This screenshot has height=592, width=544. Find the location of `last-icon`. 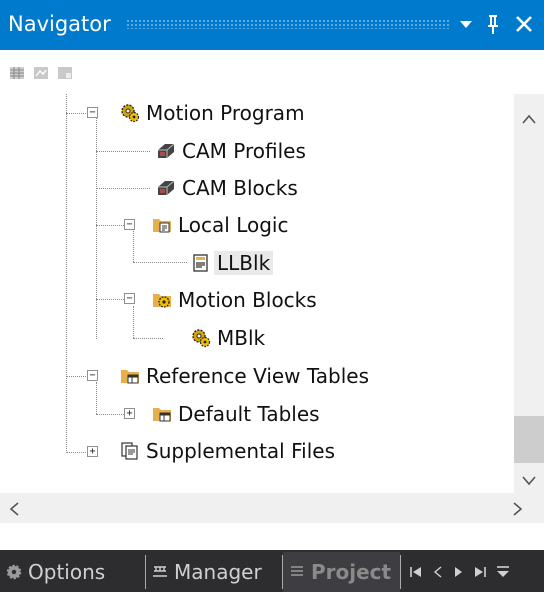

last-icon is located at coordinates (480, 572).